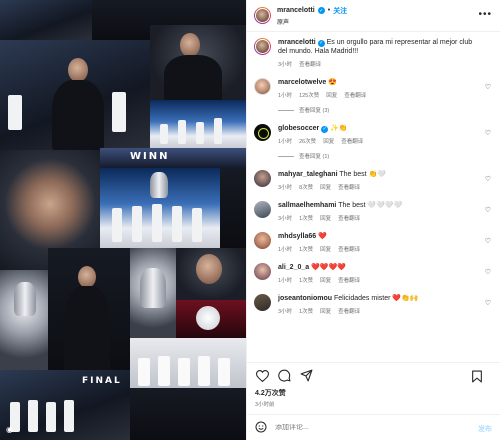 The image size is (500, 440). I want to click on comment-likes: 125次赞, so click(309, 95).